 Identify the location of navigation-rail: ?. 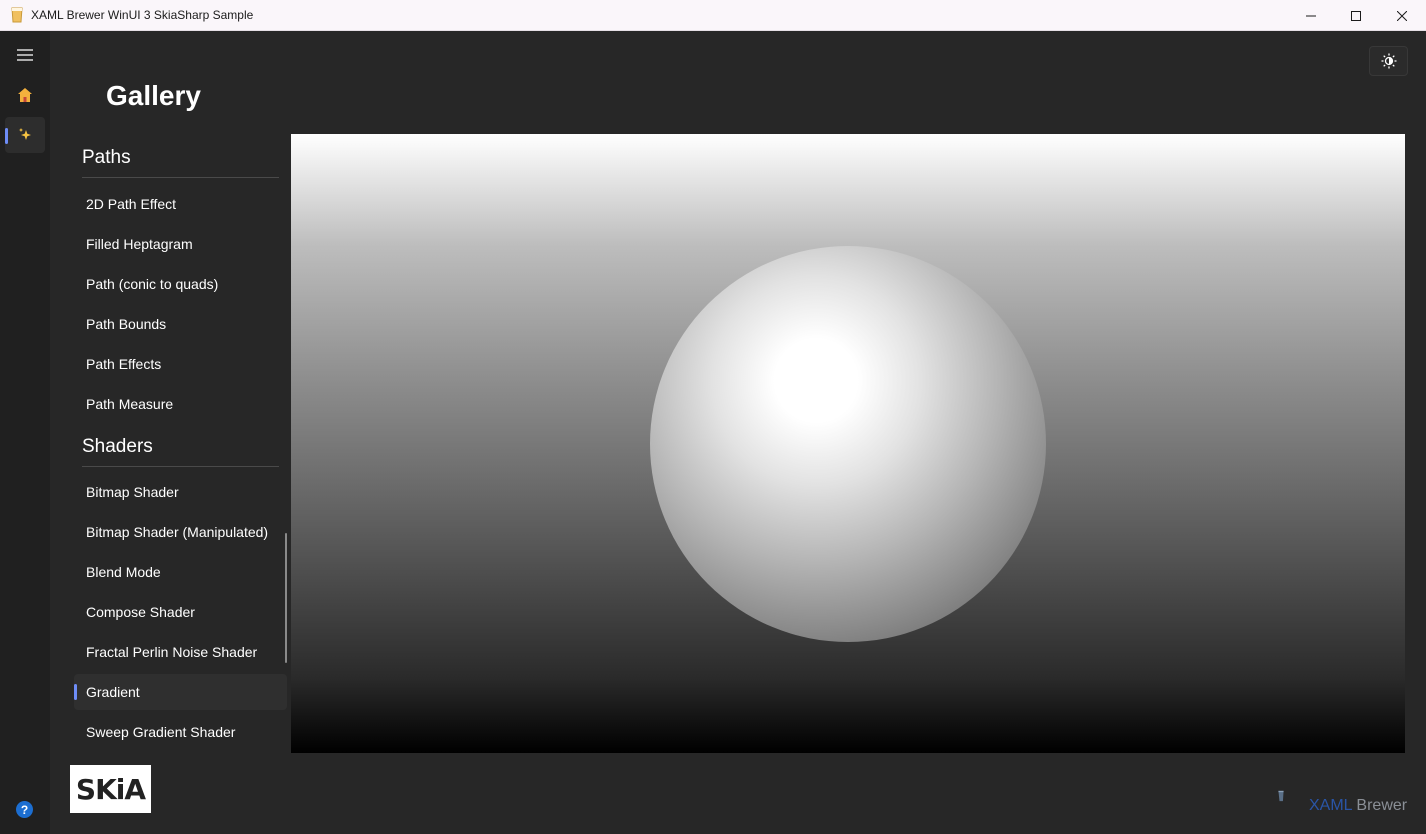
(25, 432).